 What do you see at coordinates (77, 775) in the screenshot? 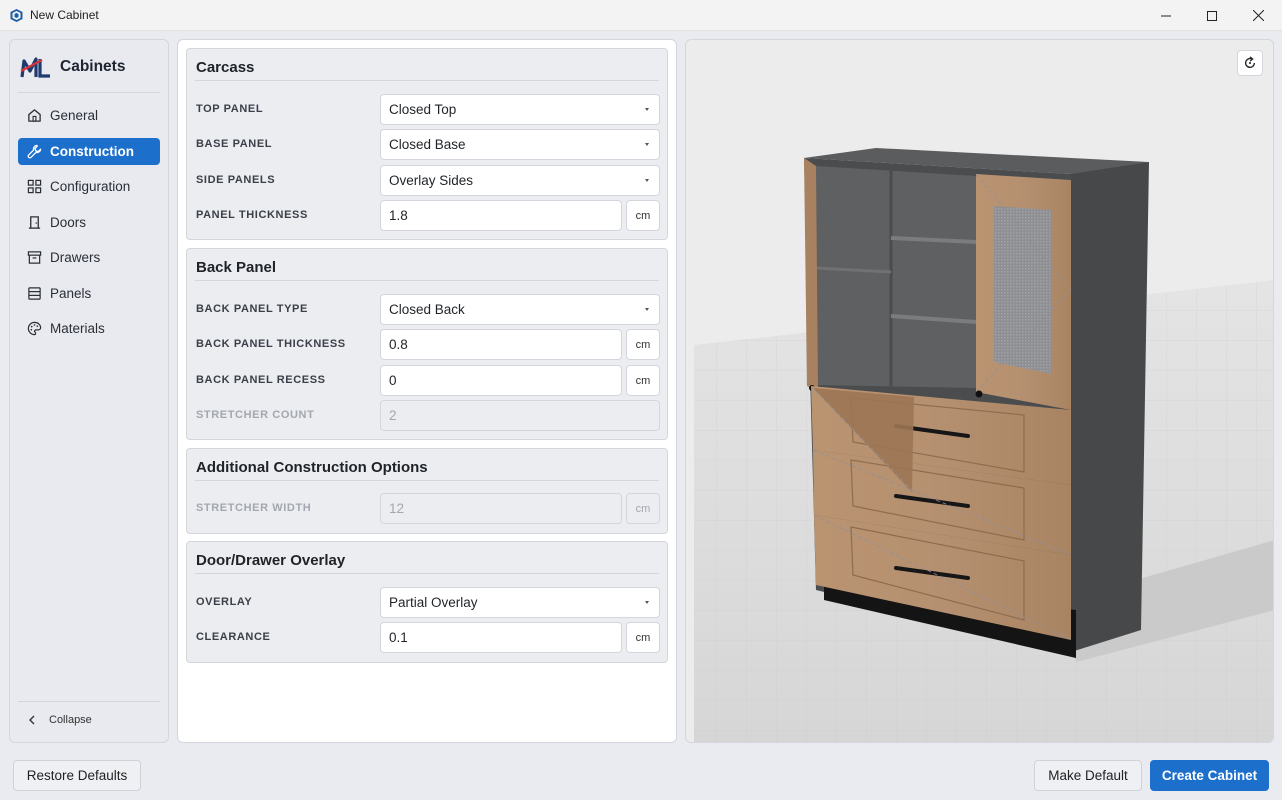
I see `restore-defaults-button: Restore Defaults` at bounding box center [77, 775].